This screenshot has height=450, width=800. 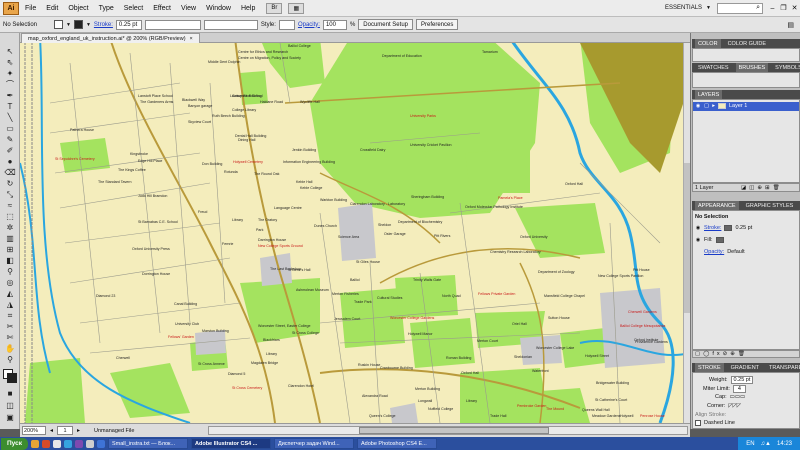 I want to click on workspace-switcher: ESSENTIALS, so click(x=683, y=8).